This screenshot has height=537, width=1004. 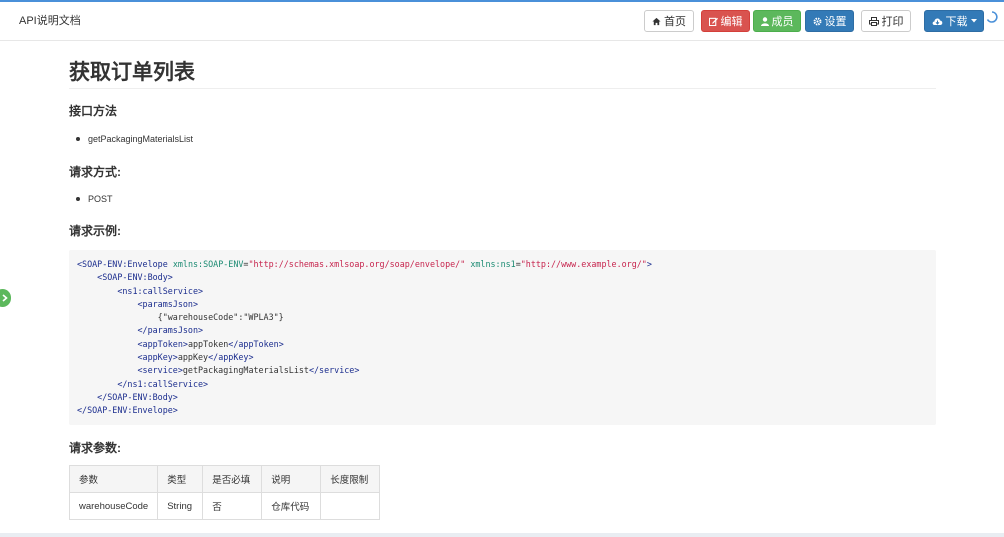 I want to click on example-heading: 请求示例:, so click(x=95, y=231).